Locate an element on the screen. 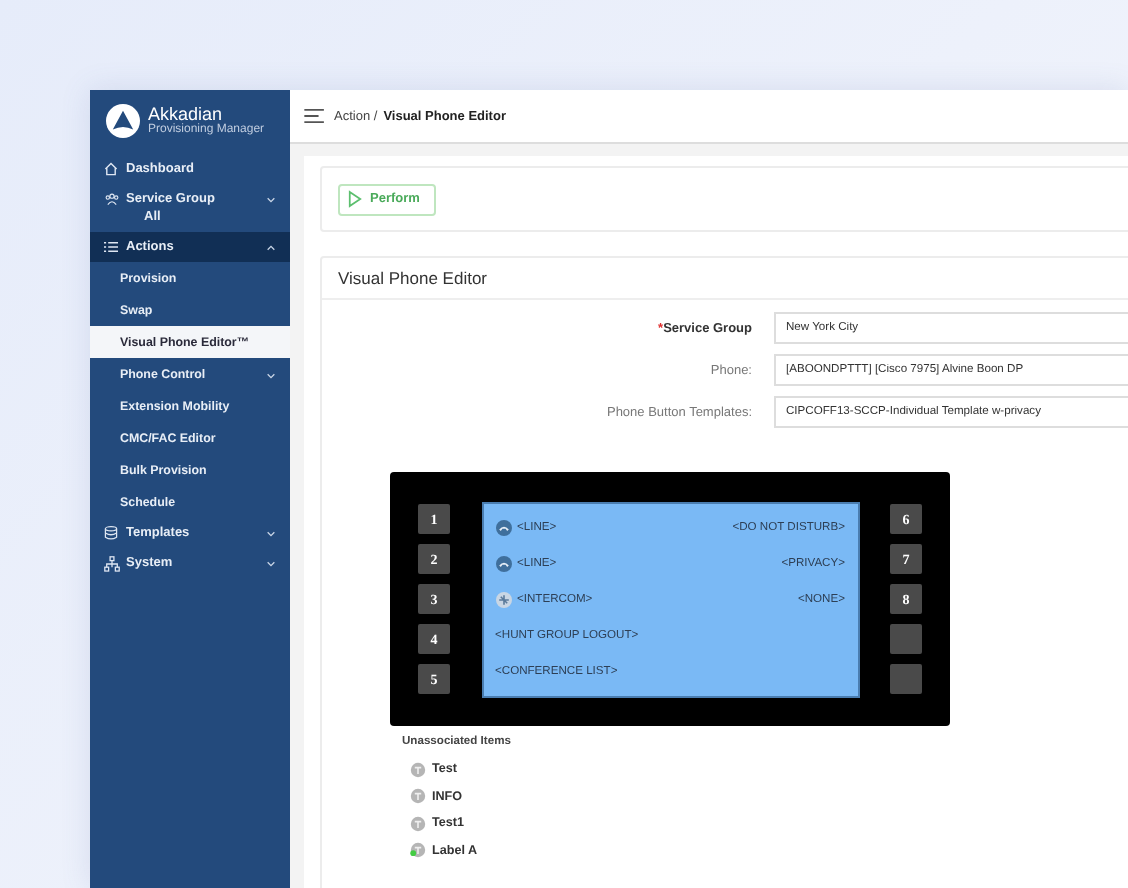  database-icon is located at coordinates (111, 533).